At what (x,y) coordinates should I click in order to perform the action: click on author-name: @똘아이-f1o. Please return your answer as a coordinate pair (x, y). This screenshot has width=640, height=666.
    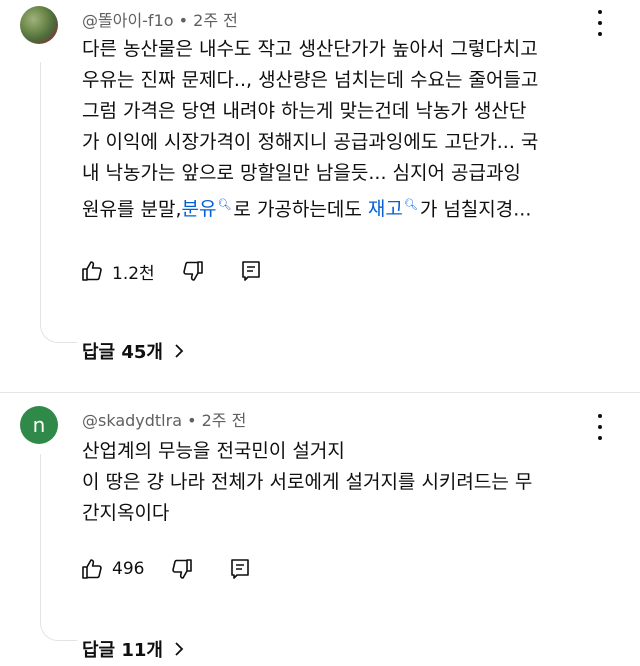
    Looking at the image, I should click on (128, 20).